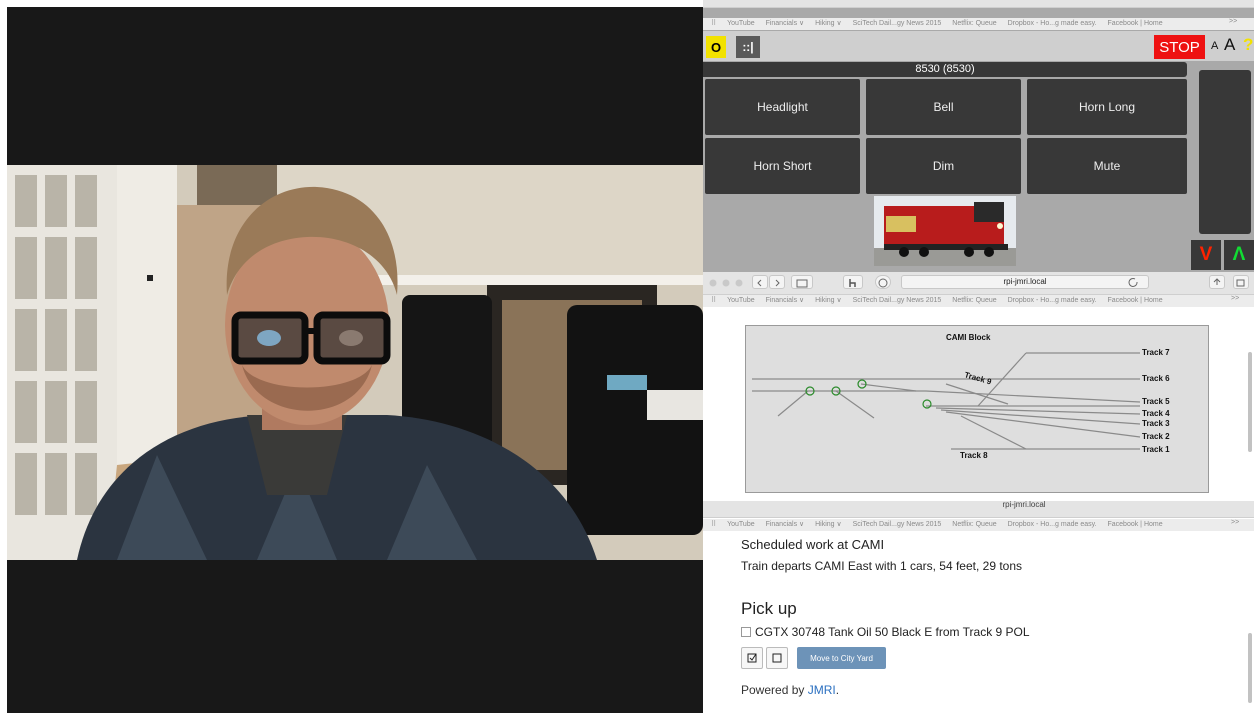 The height and width of the screenshot is (713, 1254). I want to click on tabs-icon, so click(1240, 283).